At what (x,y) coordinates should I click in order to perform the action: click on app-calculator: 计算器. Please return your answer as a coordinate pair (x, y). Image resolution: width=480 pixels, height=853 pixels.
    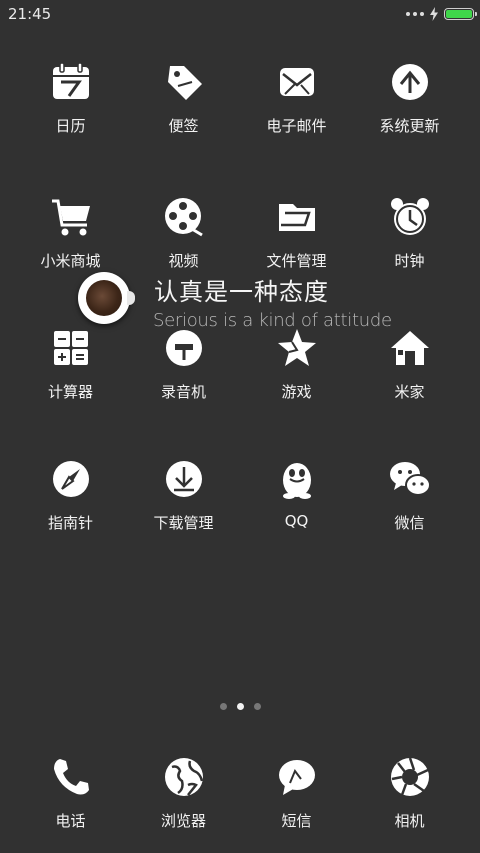
    Looking at the image, I should click on (70, 364).